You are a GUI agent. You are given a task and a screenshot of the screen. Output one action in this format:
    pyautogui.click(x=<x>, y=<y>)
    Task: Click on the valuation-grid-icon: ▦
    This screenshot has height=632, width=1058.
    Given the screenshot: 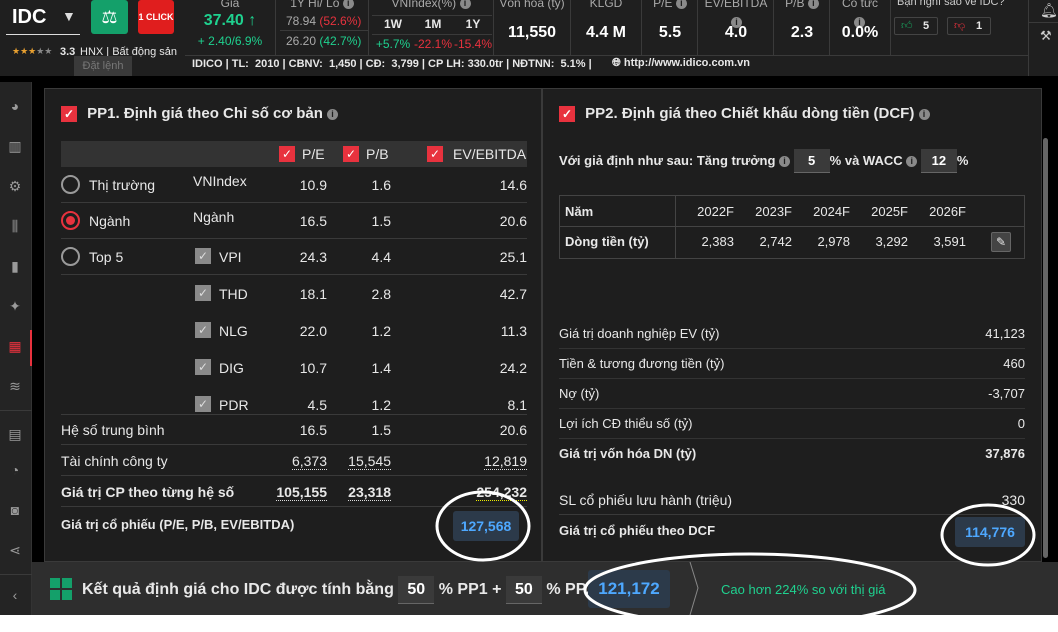 What is the action you would take?
    pyautogui.click(x=15, y=346)
    